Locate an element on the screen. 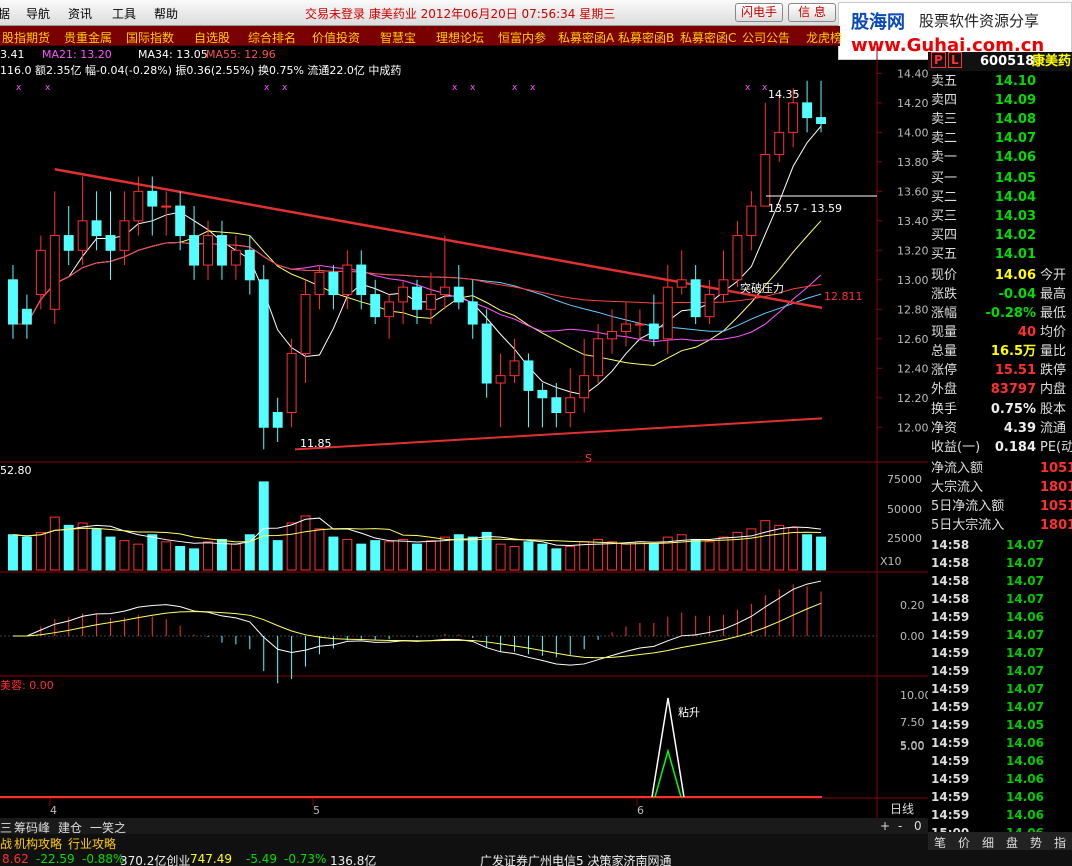 The height and width of the screenshot is (866, 1072). stat-label-right: 跌停 is located at coordinates (1053, 370).